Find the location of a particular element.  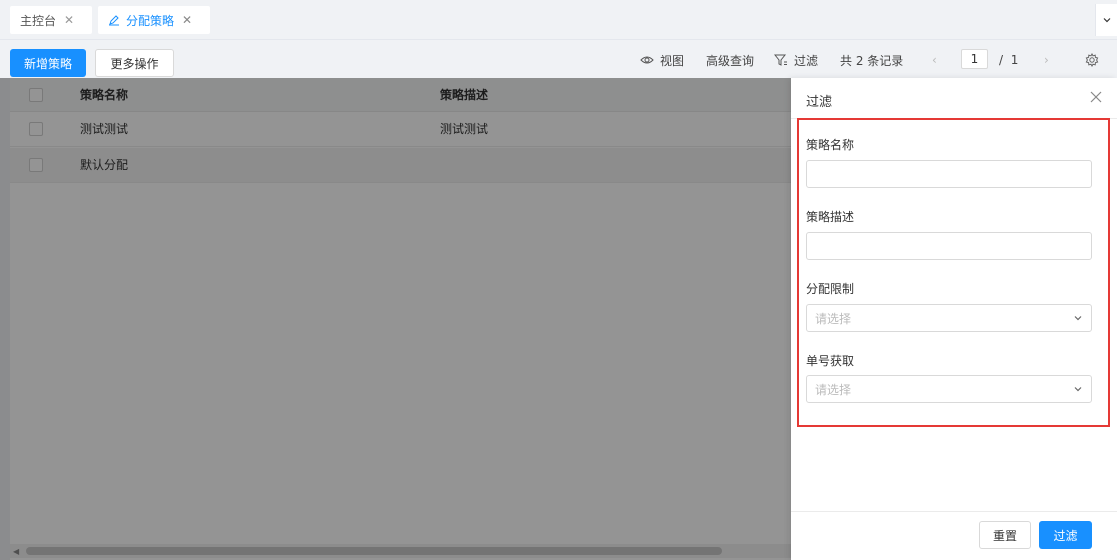

order-fetch-select: 请选择 is located at coordinates (949, 389).